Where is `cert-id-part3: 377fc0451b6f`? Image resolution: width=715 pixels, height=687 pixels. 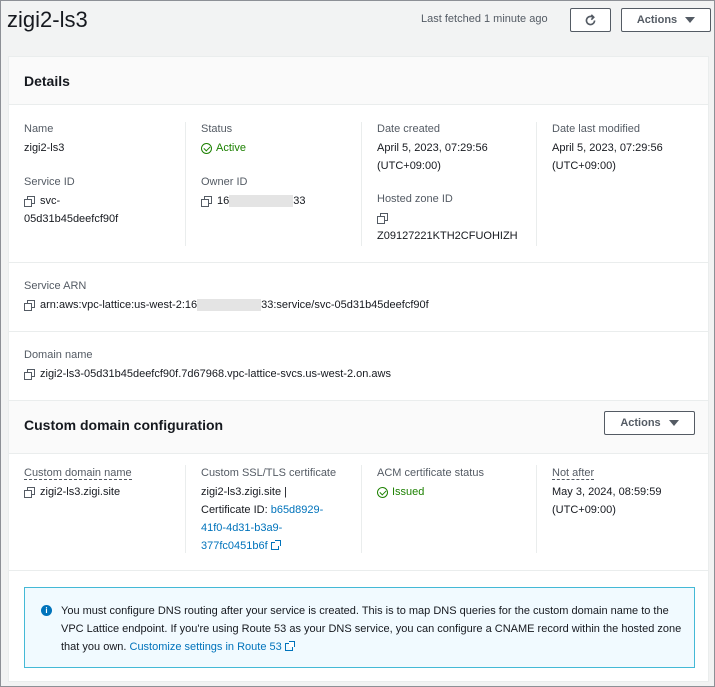 cert-id-part3: 377fc0451b6f is located at coordinates (234, 546).